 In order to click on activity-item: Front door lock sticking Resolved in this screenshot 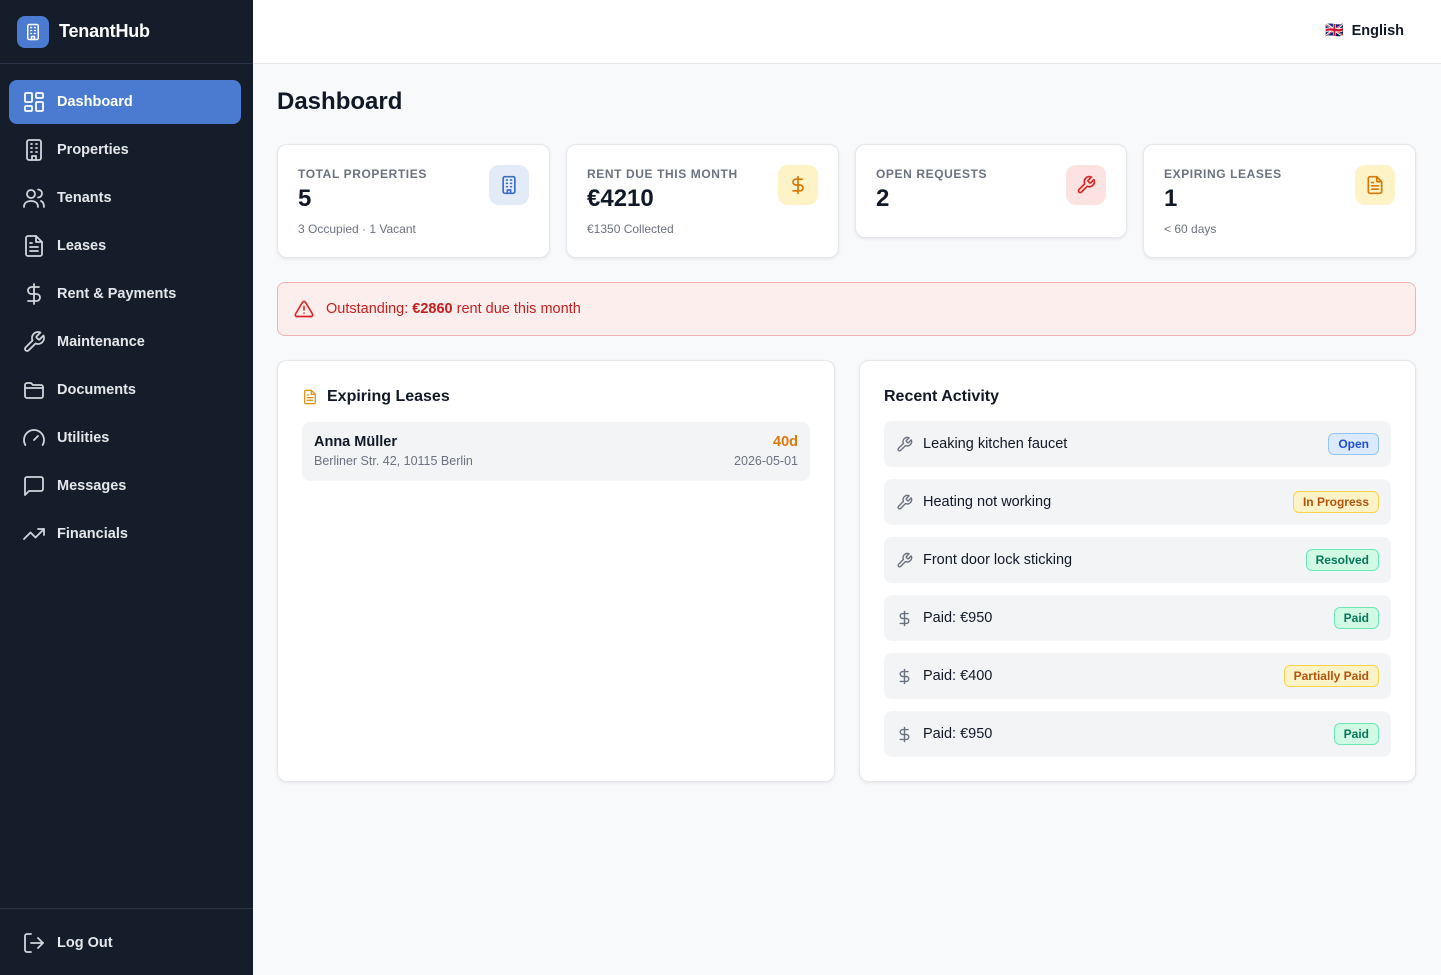, I will do `click(1137, 560)`.